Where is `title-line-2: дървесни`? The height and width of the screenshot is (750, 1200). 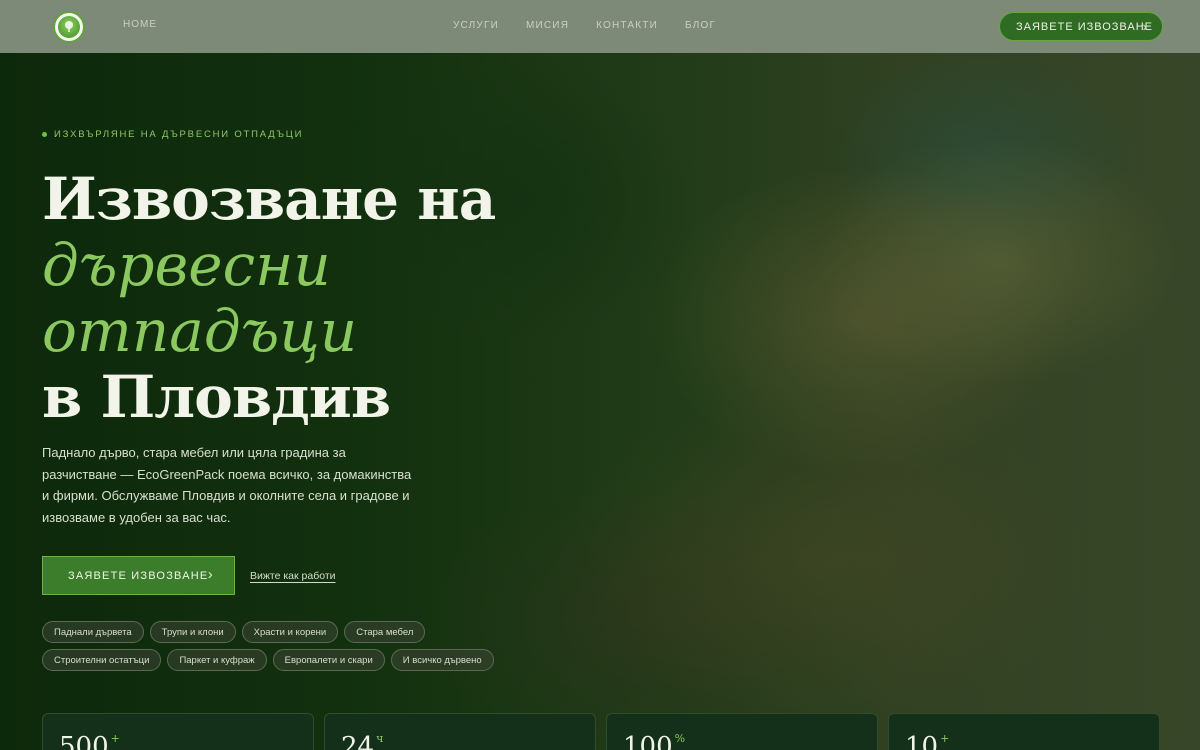 title-line-2: дървесни is located at coordinates (186, 265).